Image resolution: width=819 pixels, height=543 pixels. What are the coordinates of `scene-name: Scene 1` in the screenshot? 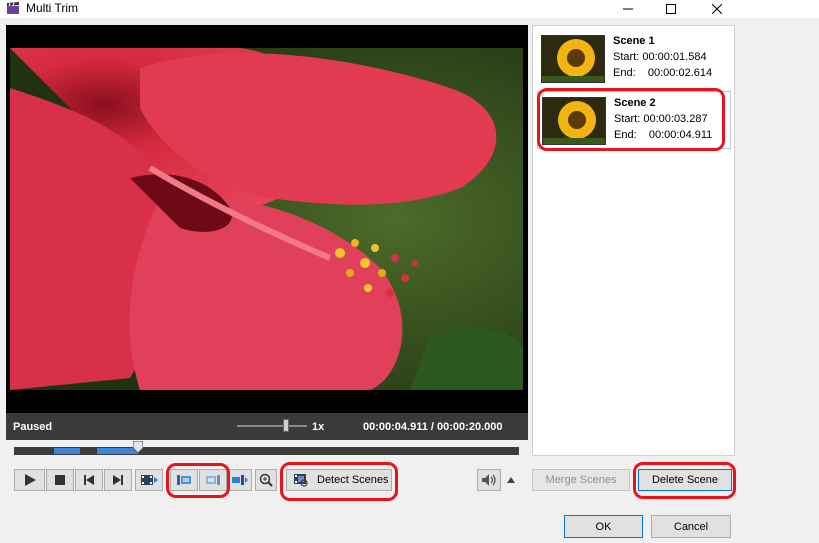 It's located at (634, 41).